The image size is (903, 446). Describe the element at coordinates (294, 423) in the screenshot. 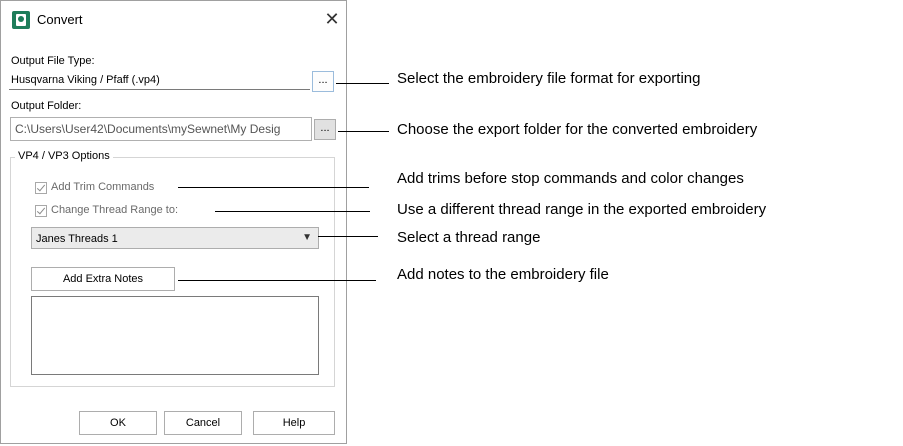

I see `help-button: Help` at that location.